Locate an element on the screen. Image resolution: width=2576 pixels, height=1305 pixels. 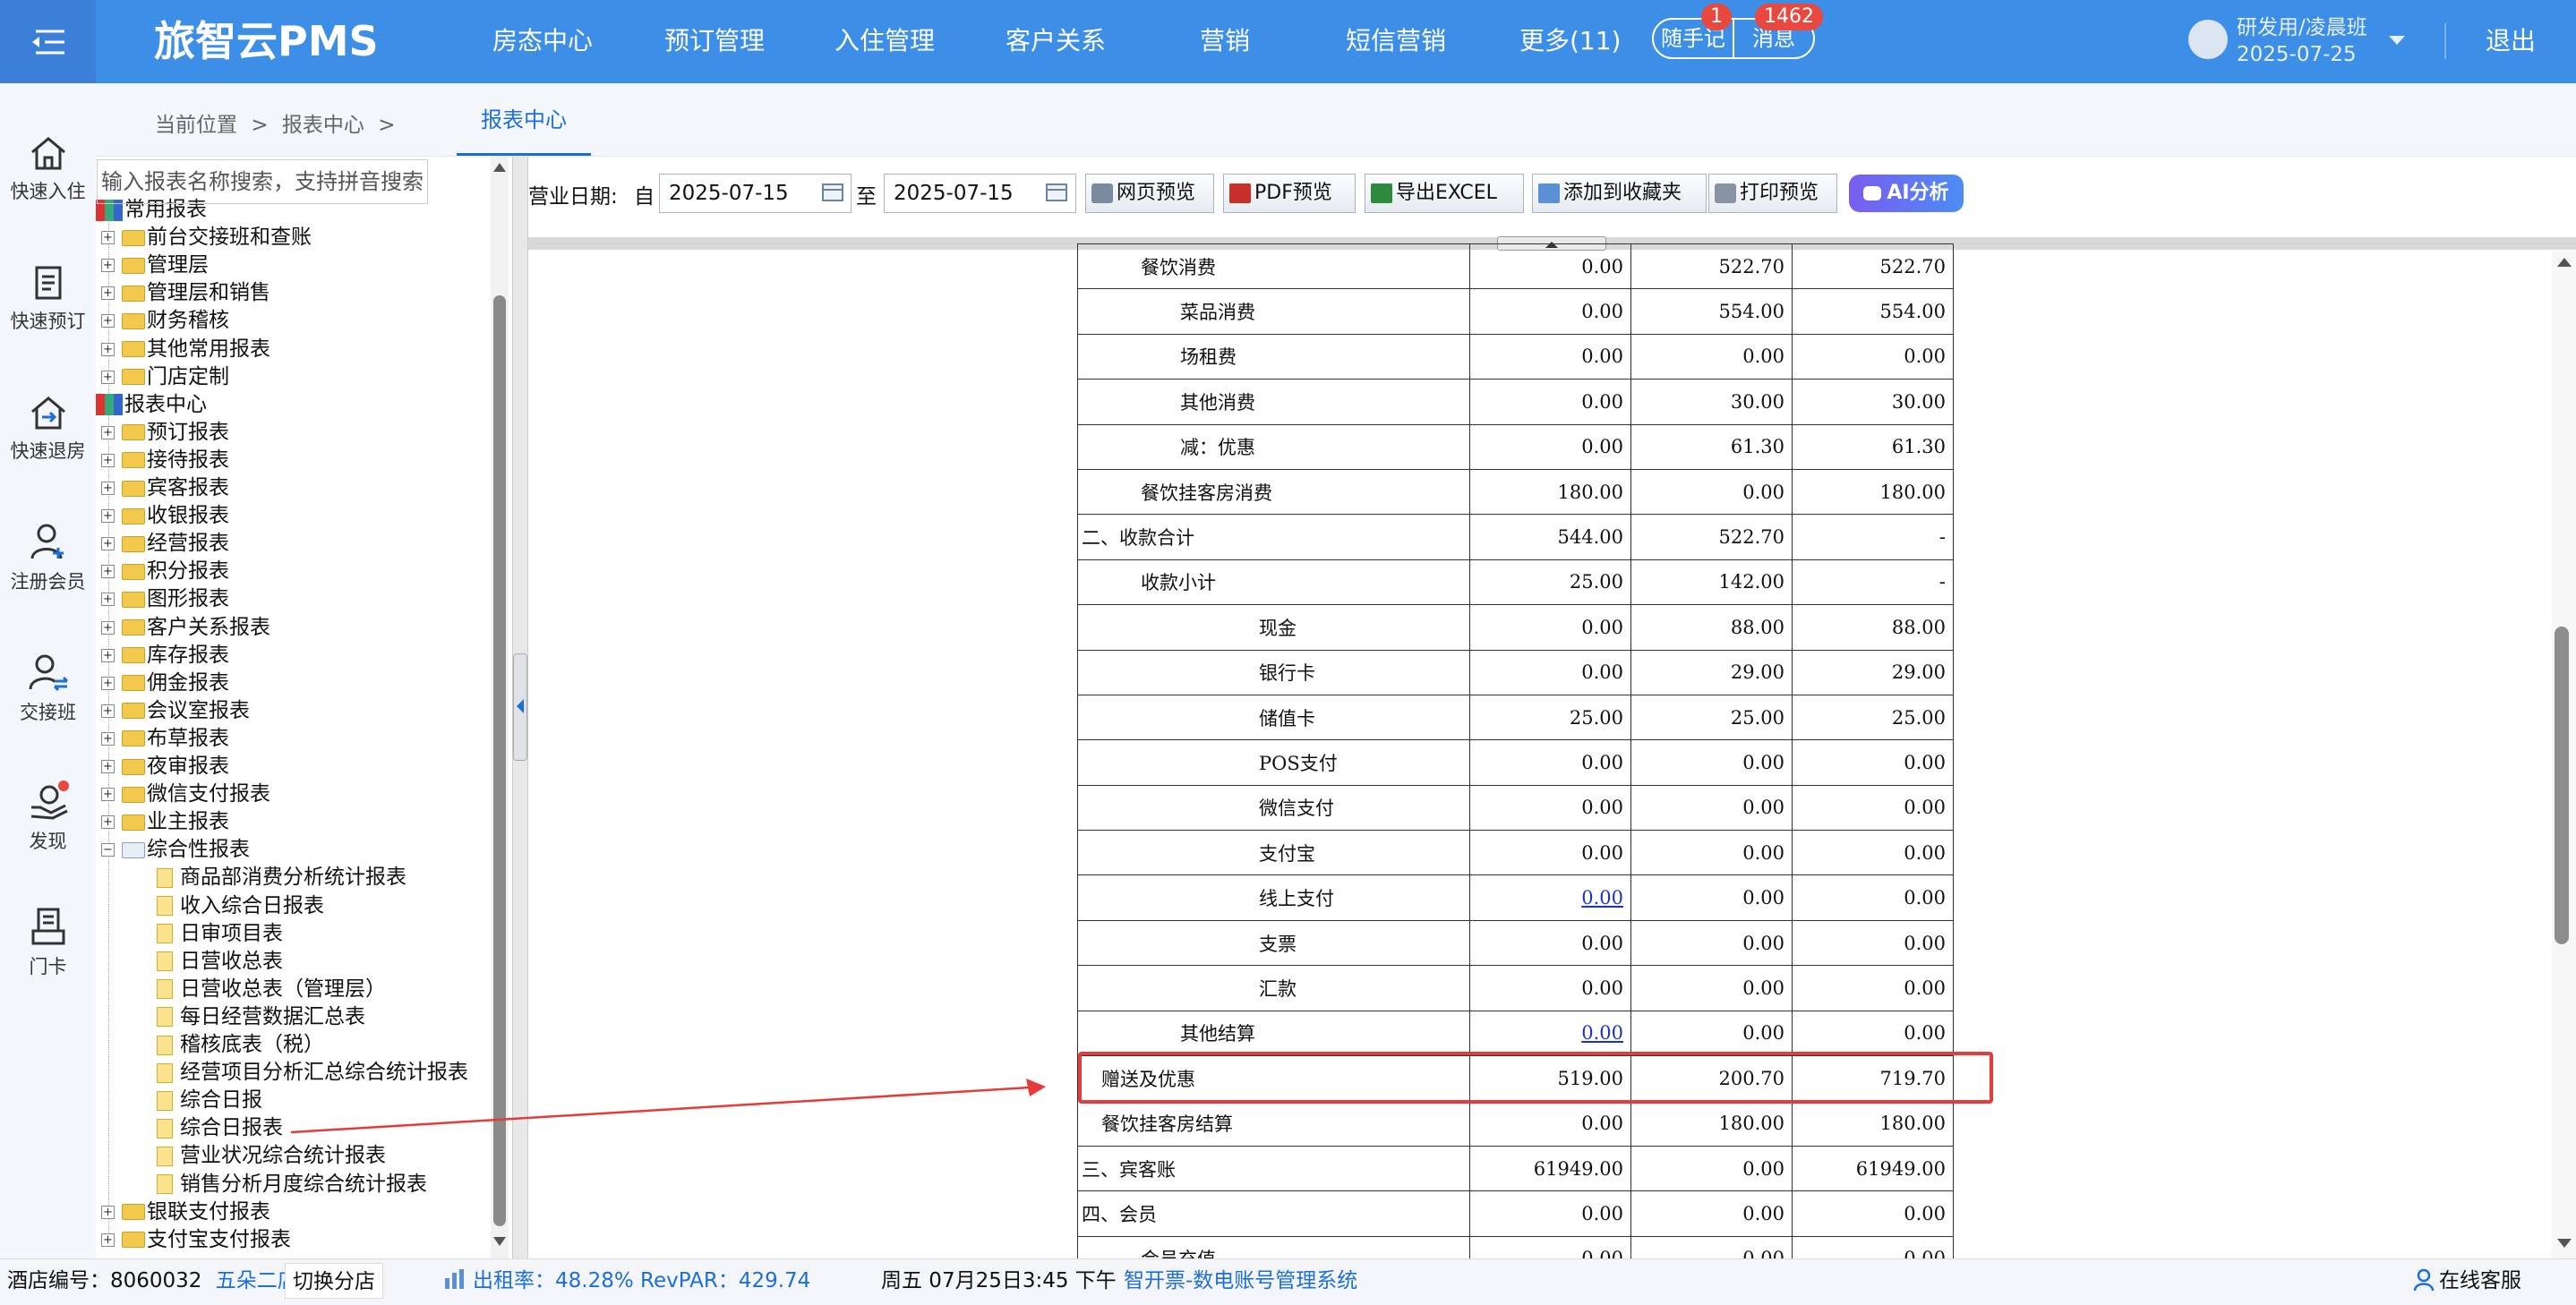
register-member-item: 注册会员 is located at coordinates (48, 574).